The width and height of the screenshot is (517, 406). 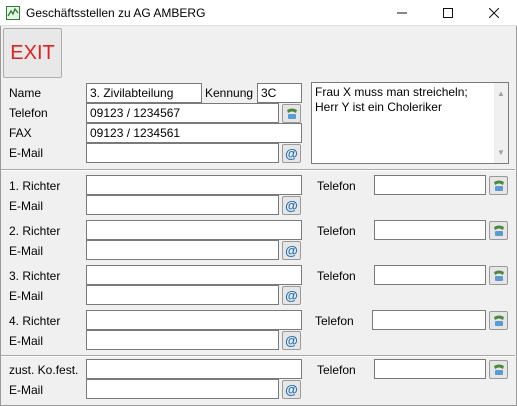 I want to click on kofest-phone-field, so click(x=430, y=369).